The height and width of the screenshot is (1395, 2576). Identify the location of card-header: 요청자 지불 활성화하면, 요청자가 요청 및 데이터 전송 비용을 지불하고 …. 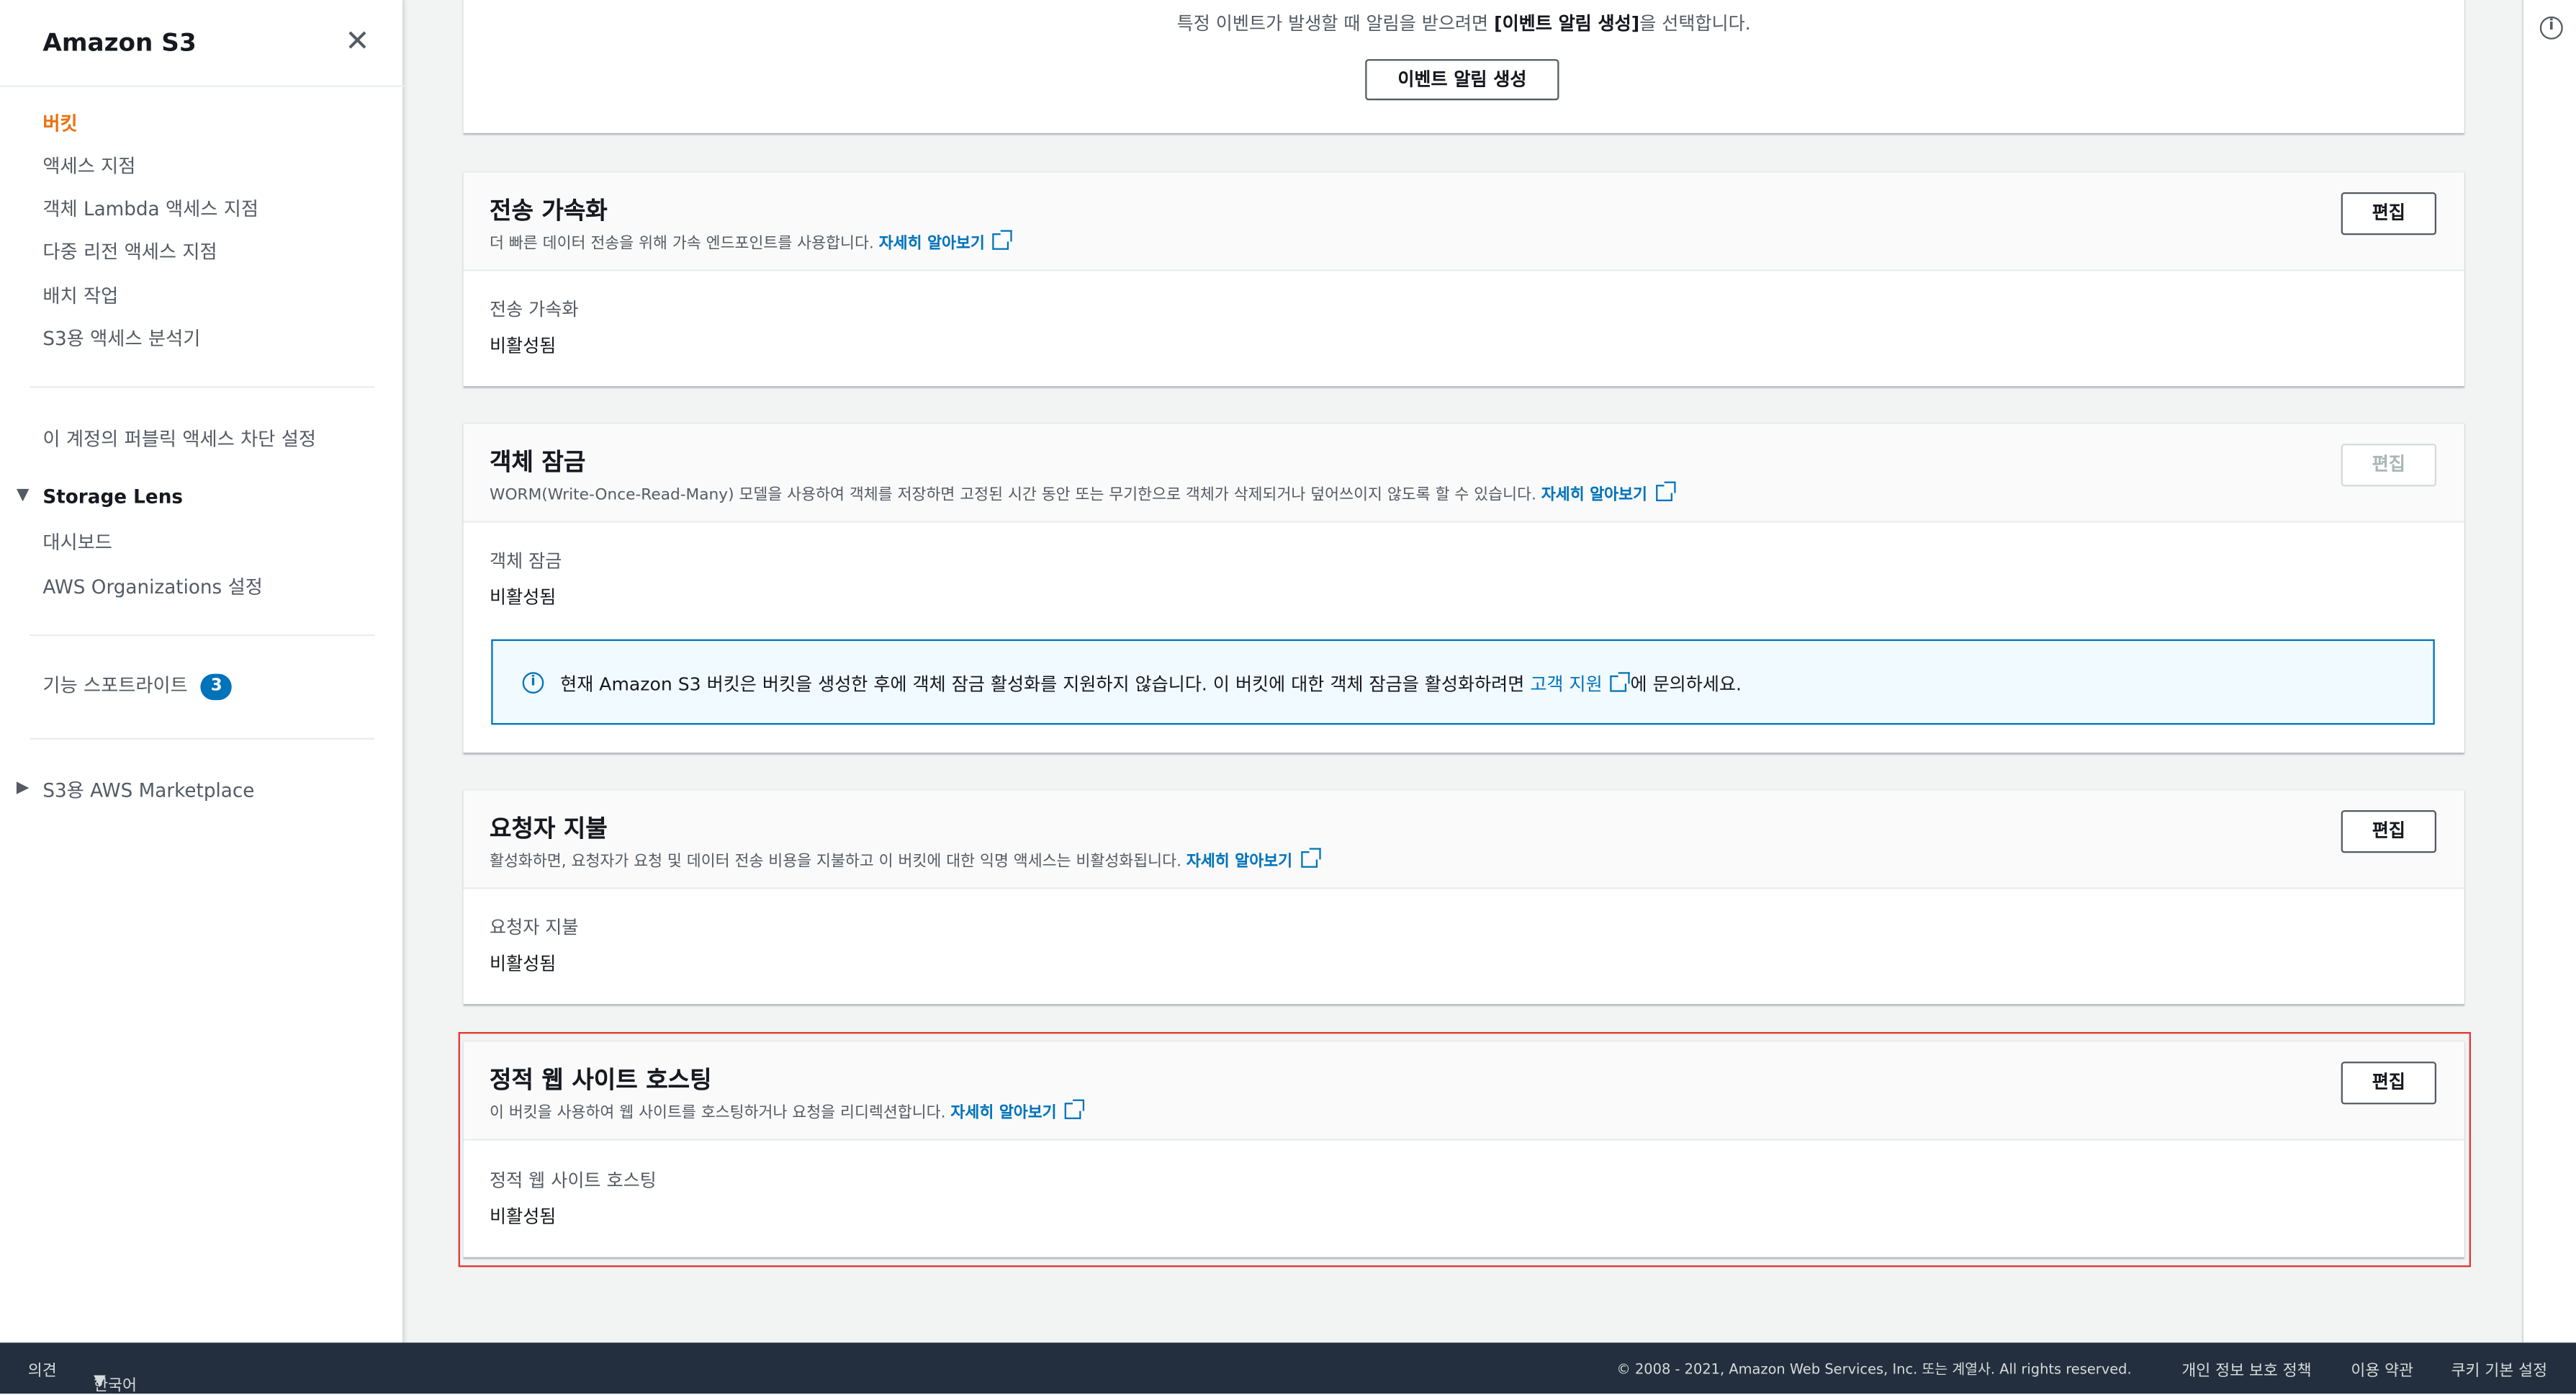
(1463, 839).